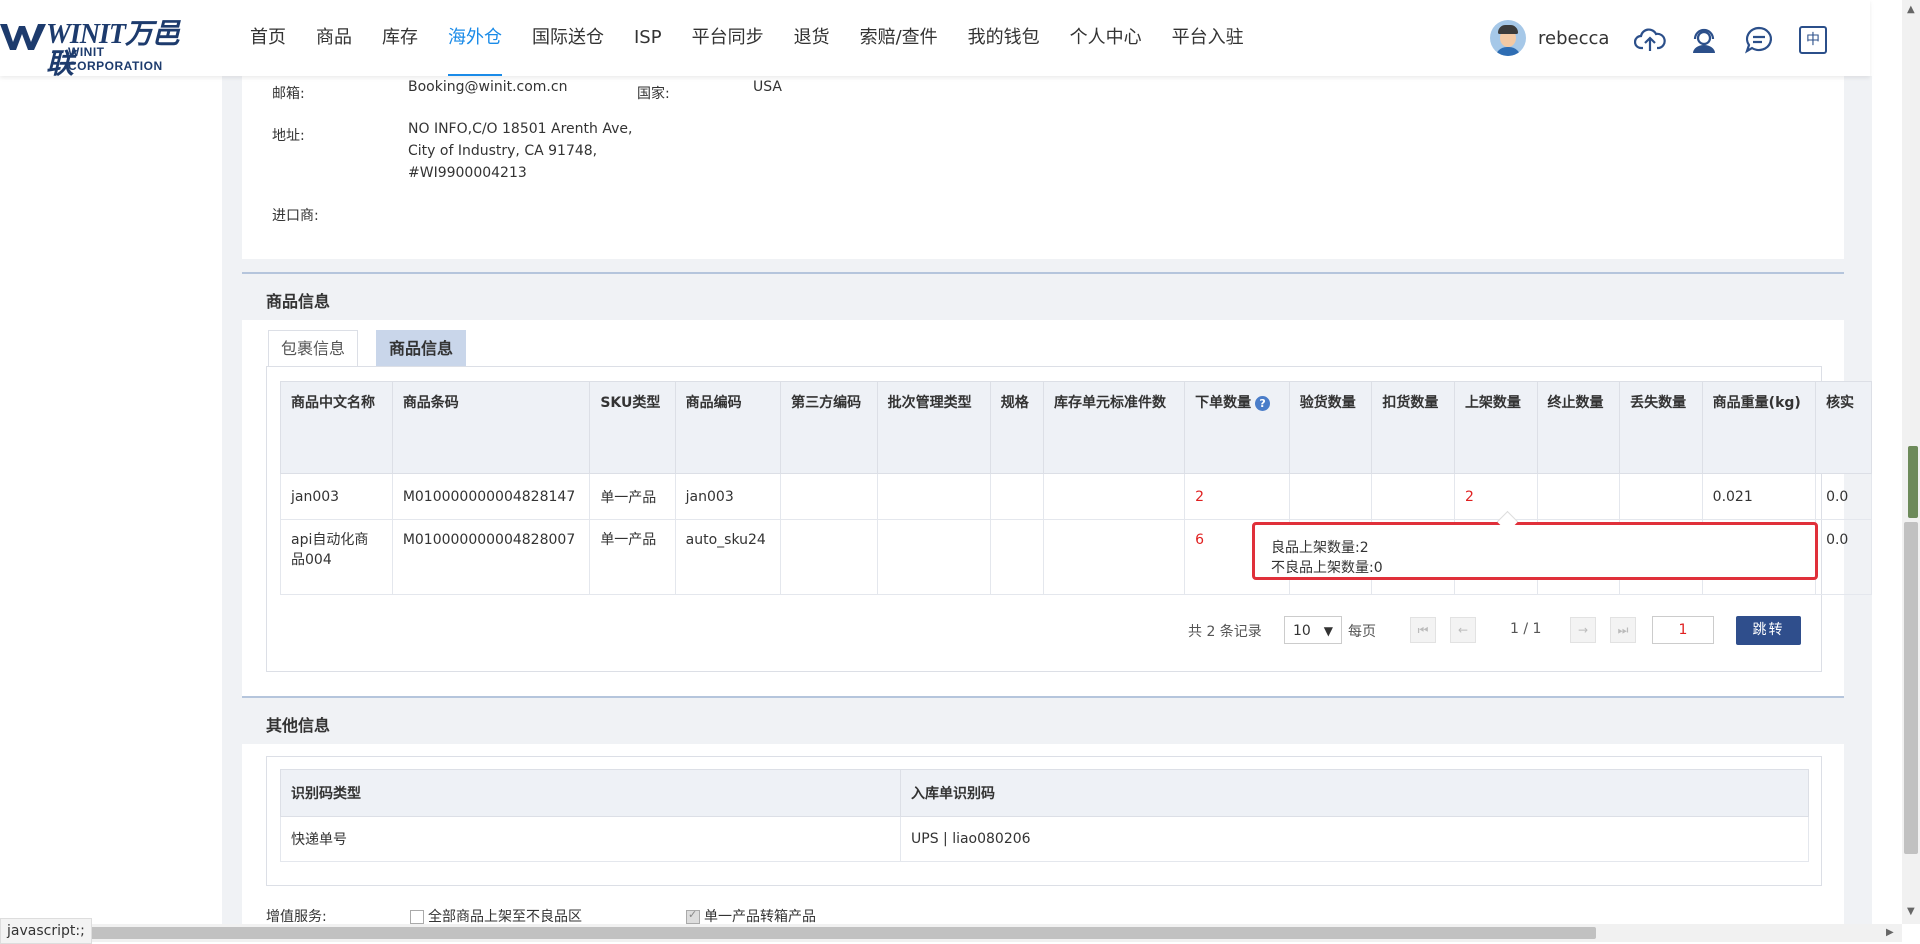 This screenshot has height=944, width=1920. Describe the element at coordinates (288, 136) in the screenshot. I see `address-label: 地址:` at that location.